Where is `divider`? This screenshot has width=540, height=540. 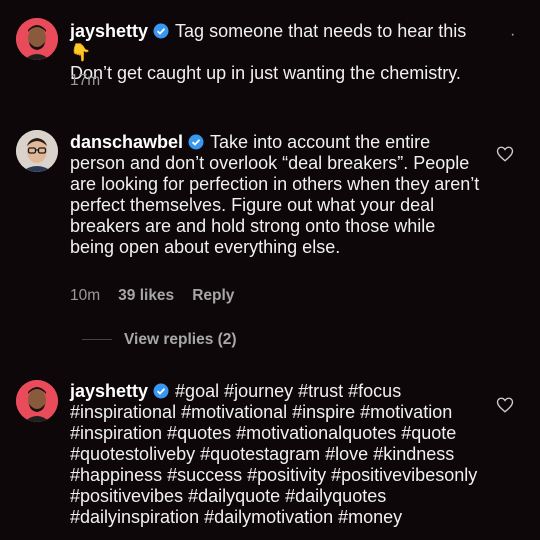 divider is located at coordinates (97, 340).